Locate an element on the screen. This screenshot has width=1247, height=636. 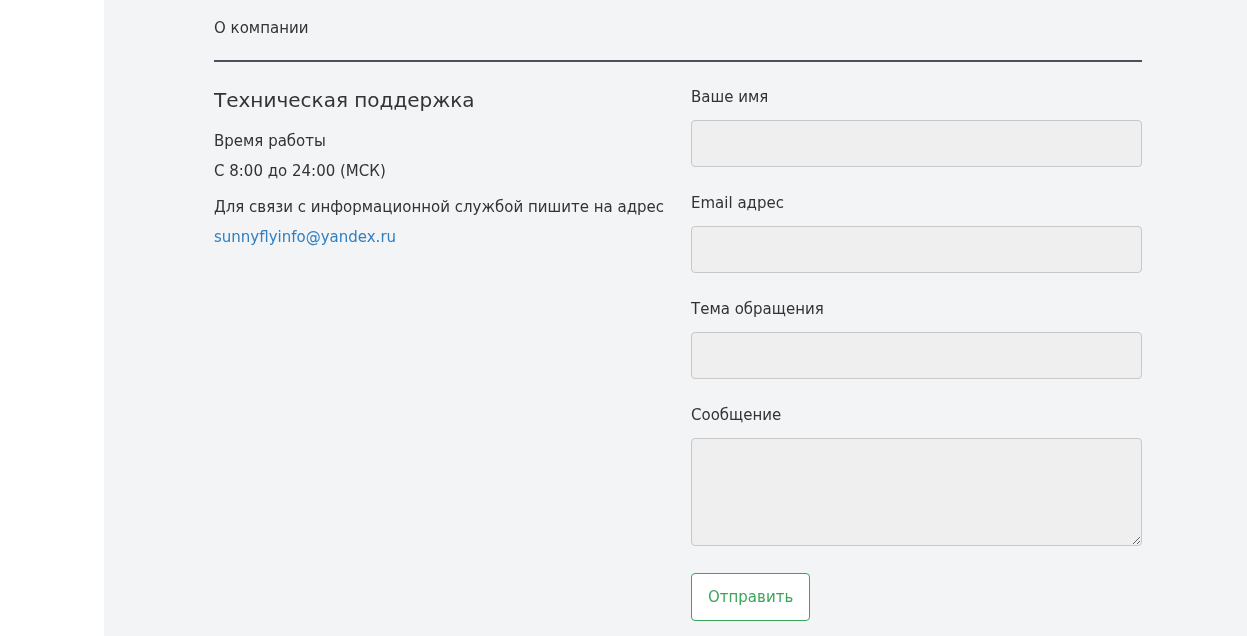
section-heading: Техническая поддержка is located at coordinates (345, 100).